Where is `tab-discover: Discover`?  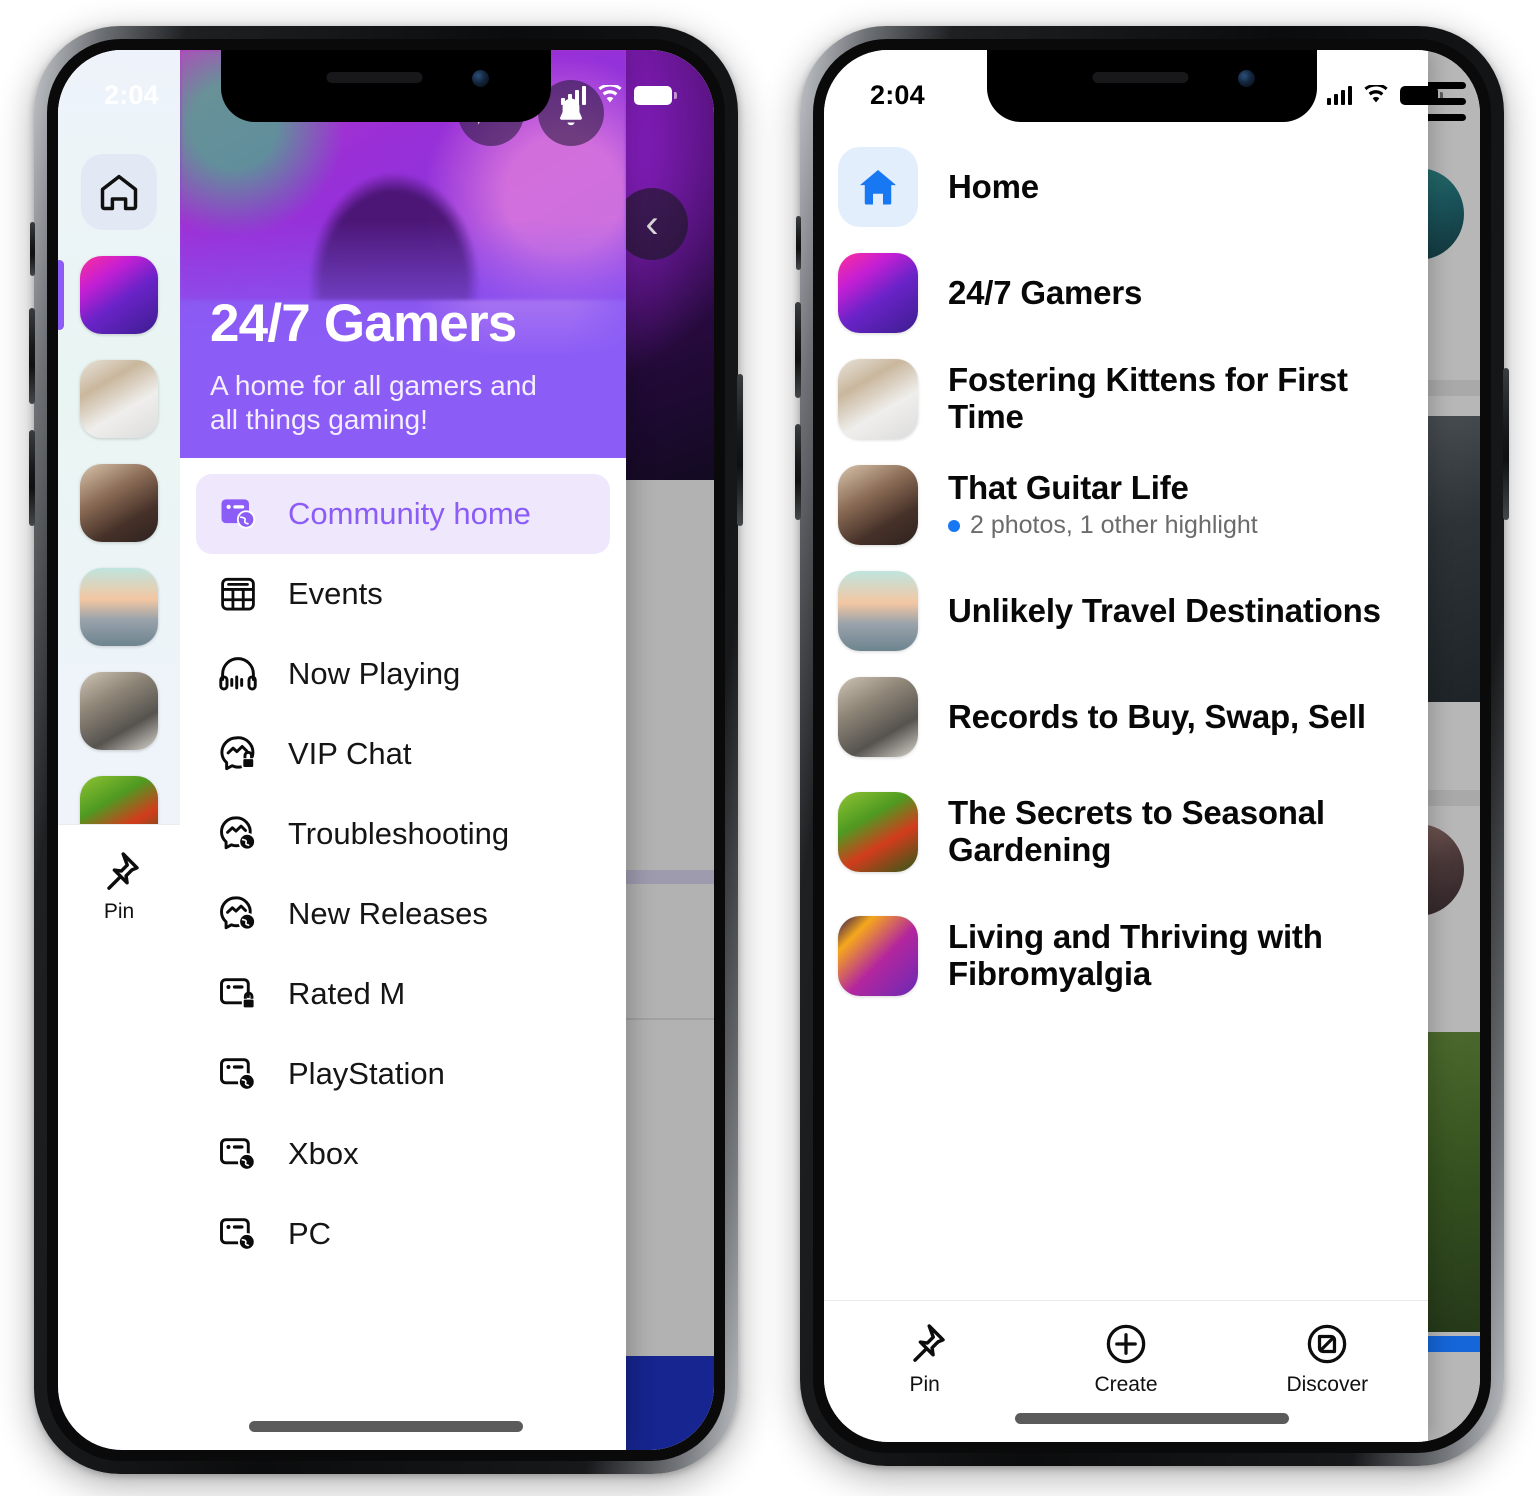 tab-discover: Discover is located at coordinates (1327, 1359).